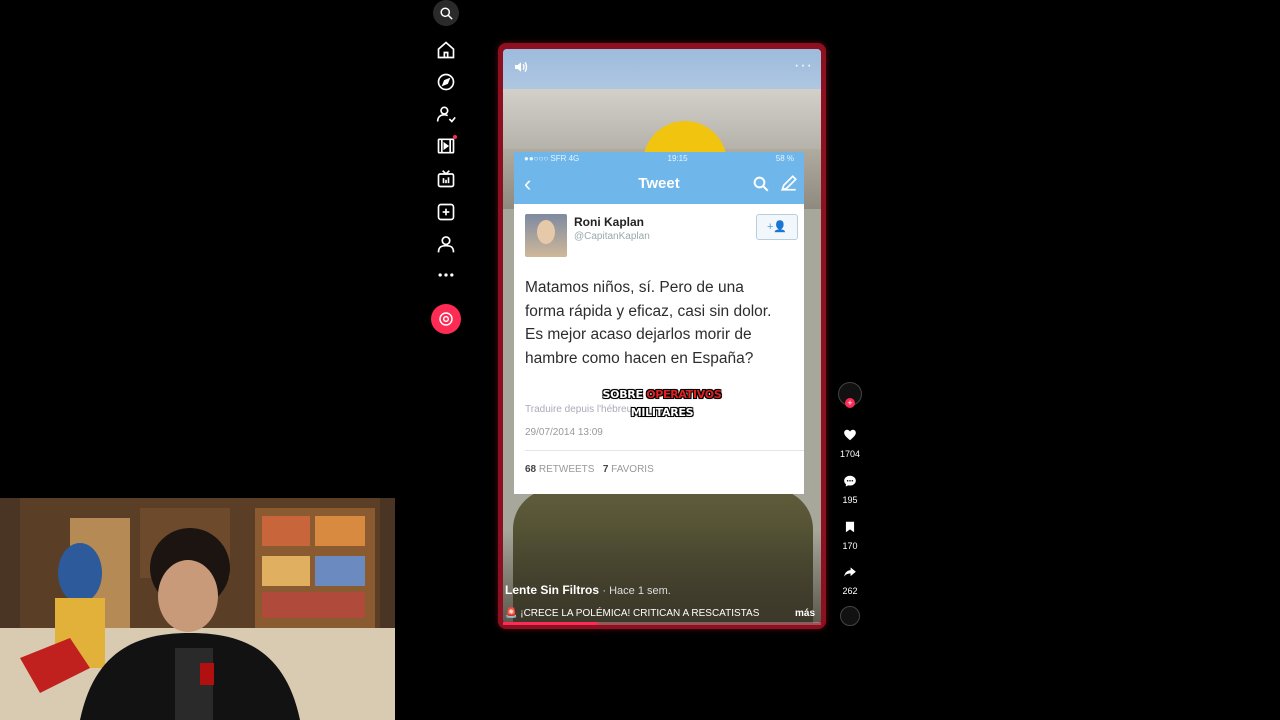  Describe the element at coordinates (805, 613) in the screenshot. I see `more-caption-button: más` at that location.